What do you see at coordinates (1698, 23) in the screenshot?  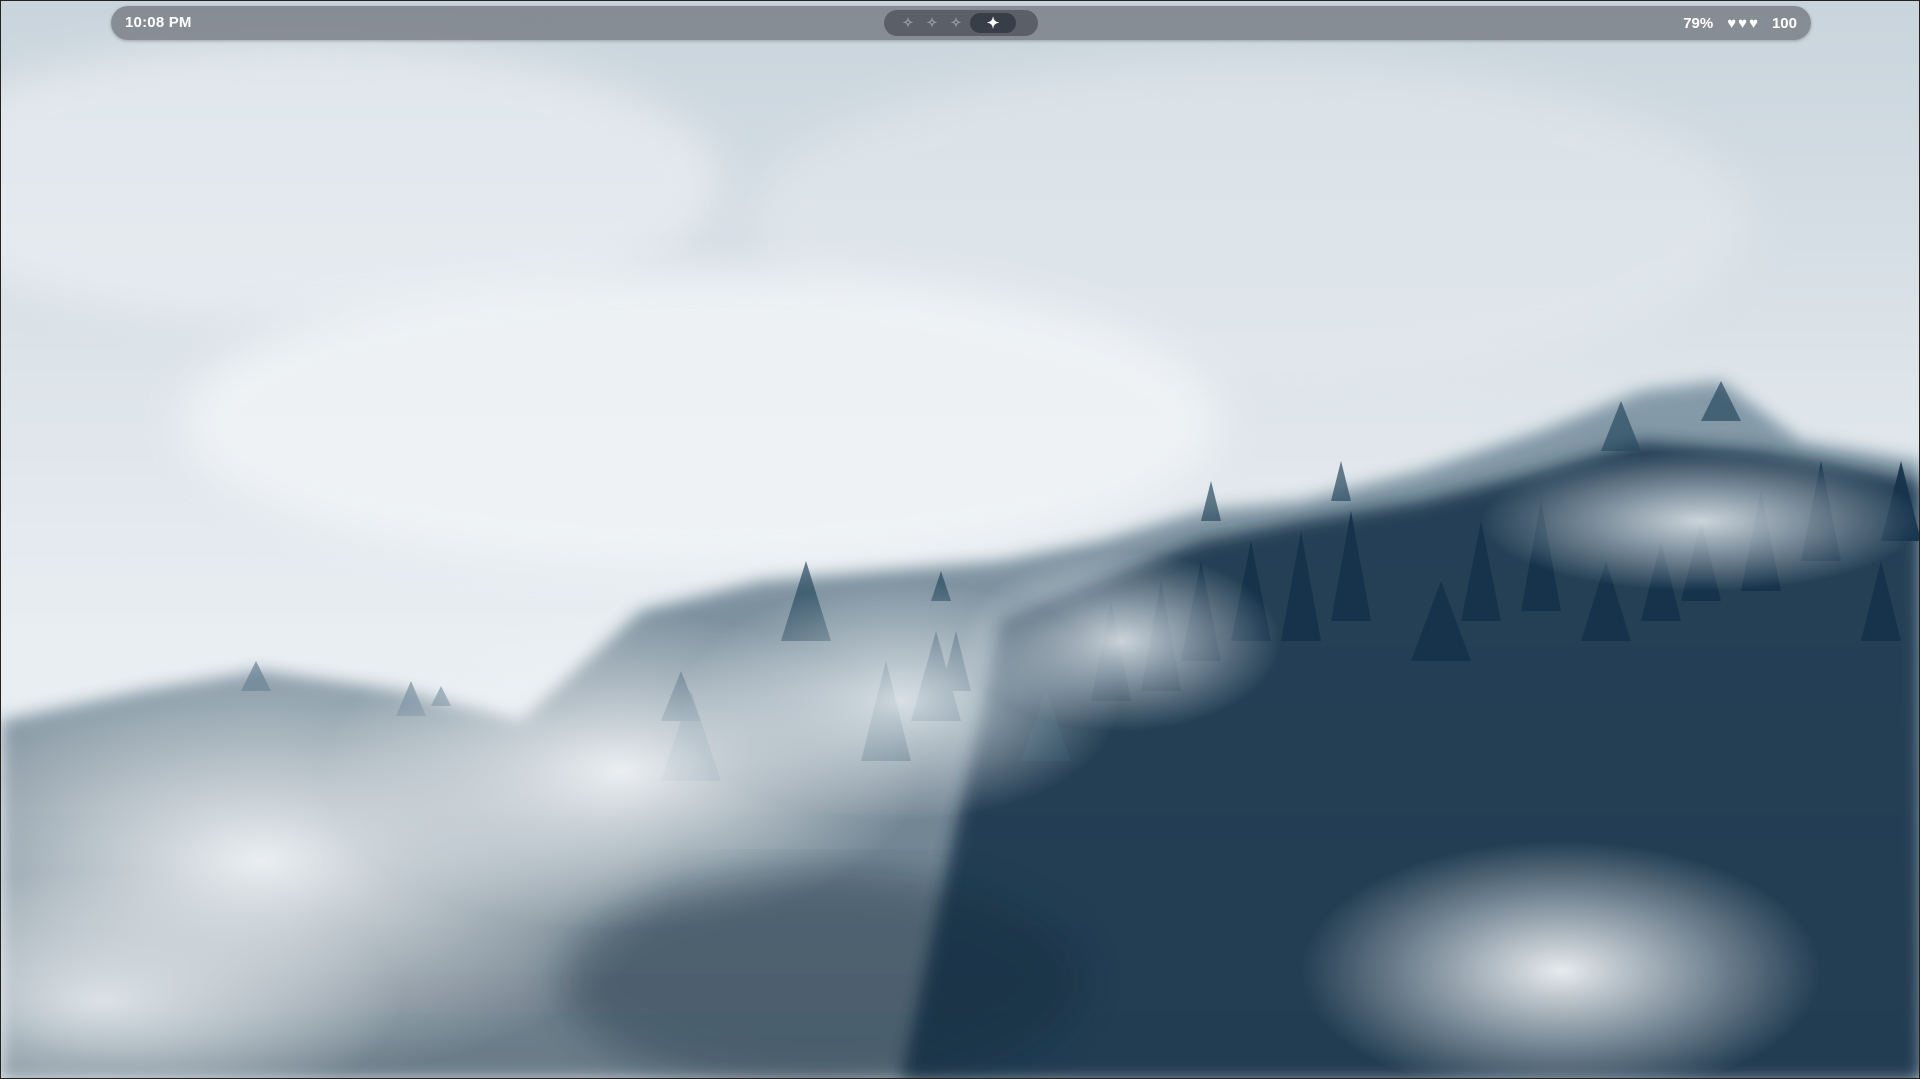 I see `battery-percent: 79%` at bounding box center [1698, 23].